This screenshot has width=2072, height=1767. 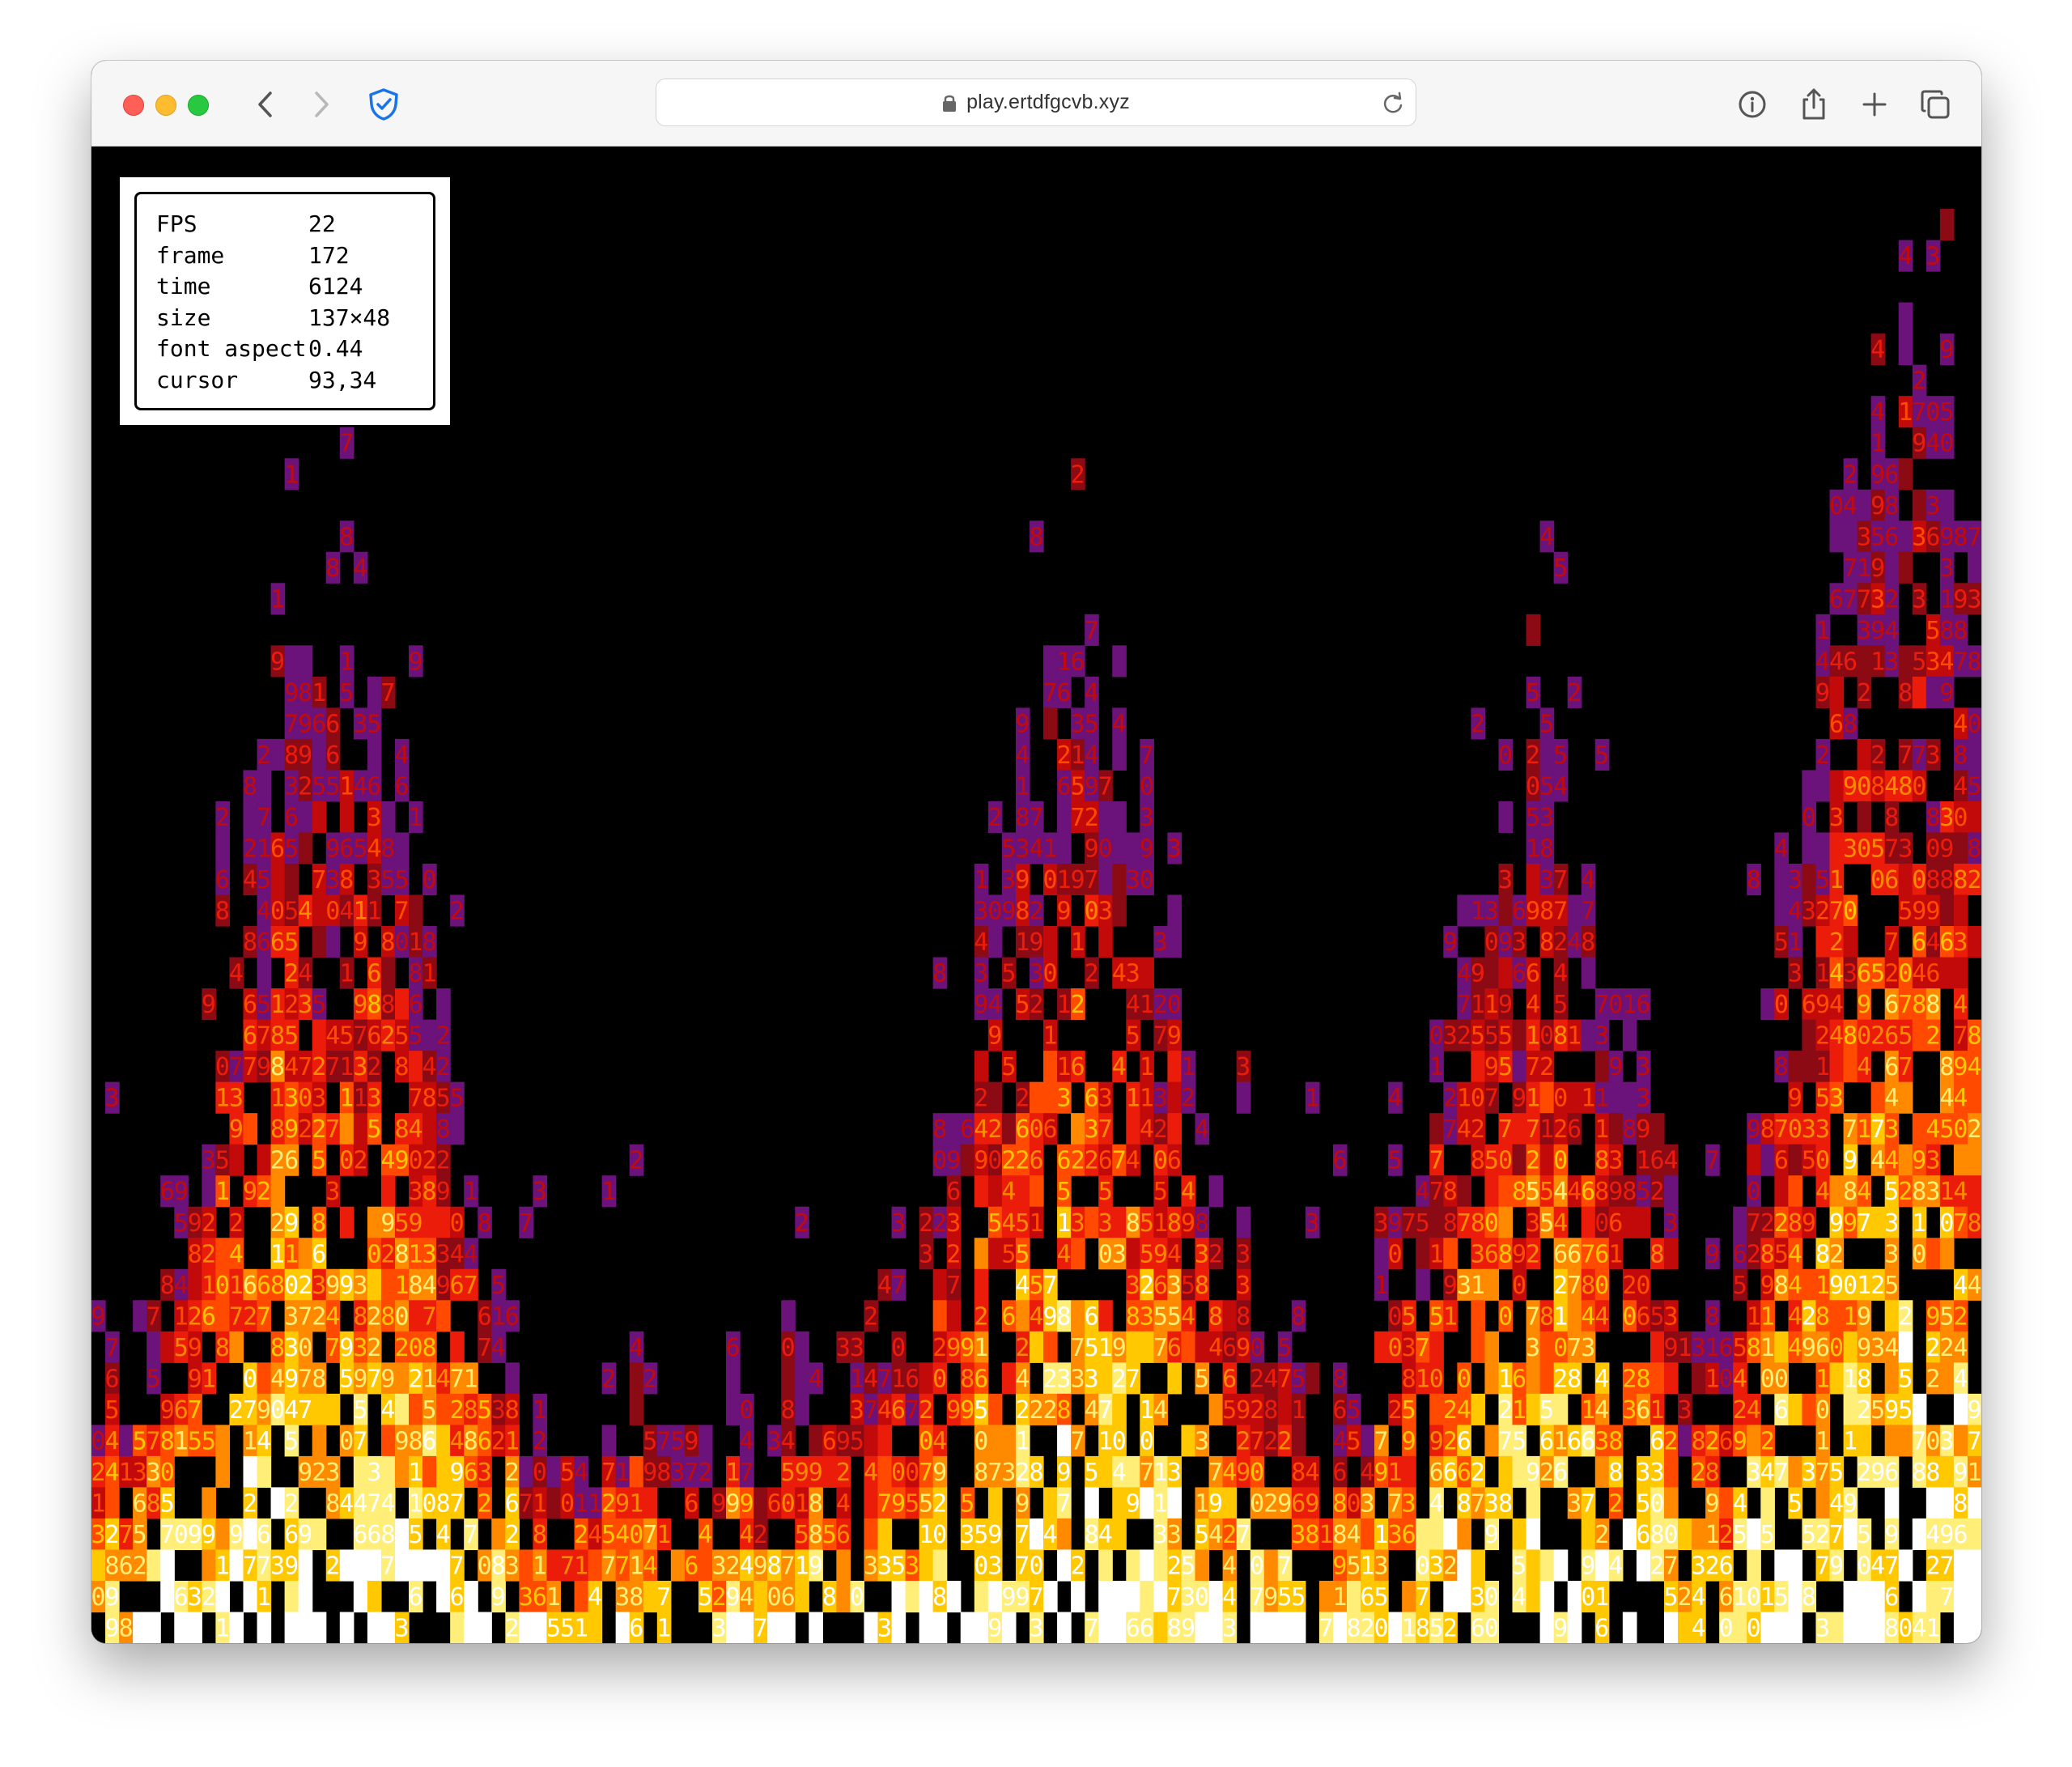 I want to click on chevron-right-icon, so click(x=321, y=104).